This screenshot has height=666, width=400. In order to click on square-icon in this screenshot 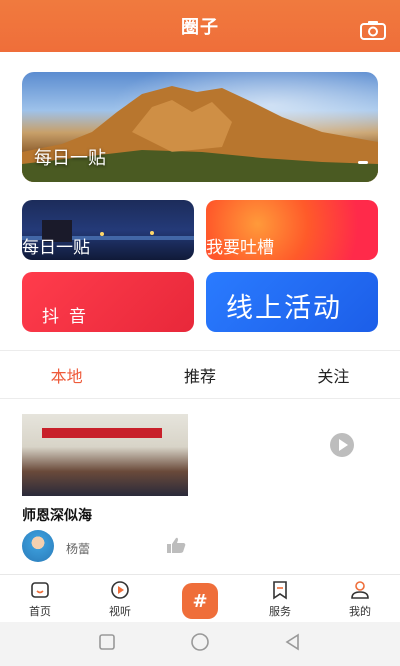, I will do `click(106, 642)`.